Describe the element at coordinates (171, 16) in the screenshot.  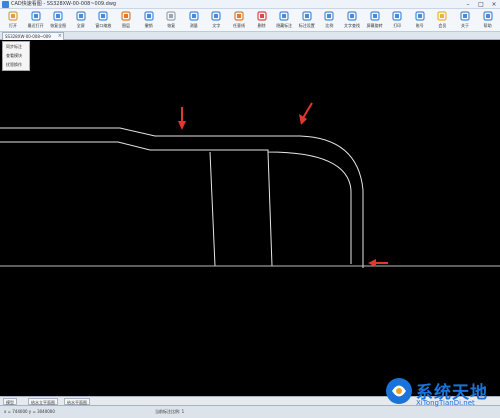
I see `redo-icon` at that location.